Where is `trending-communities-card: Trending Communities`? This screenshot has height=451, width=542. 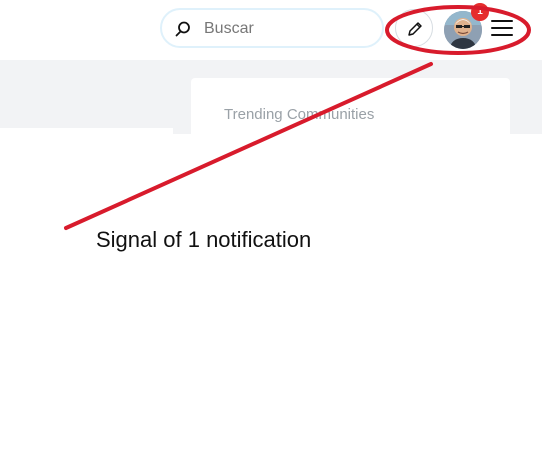
trending-communities-card: Trending Communities is located at coordinates (350, 106).